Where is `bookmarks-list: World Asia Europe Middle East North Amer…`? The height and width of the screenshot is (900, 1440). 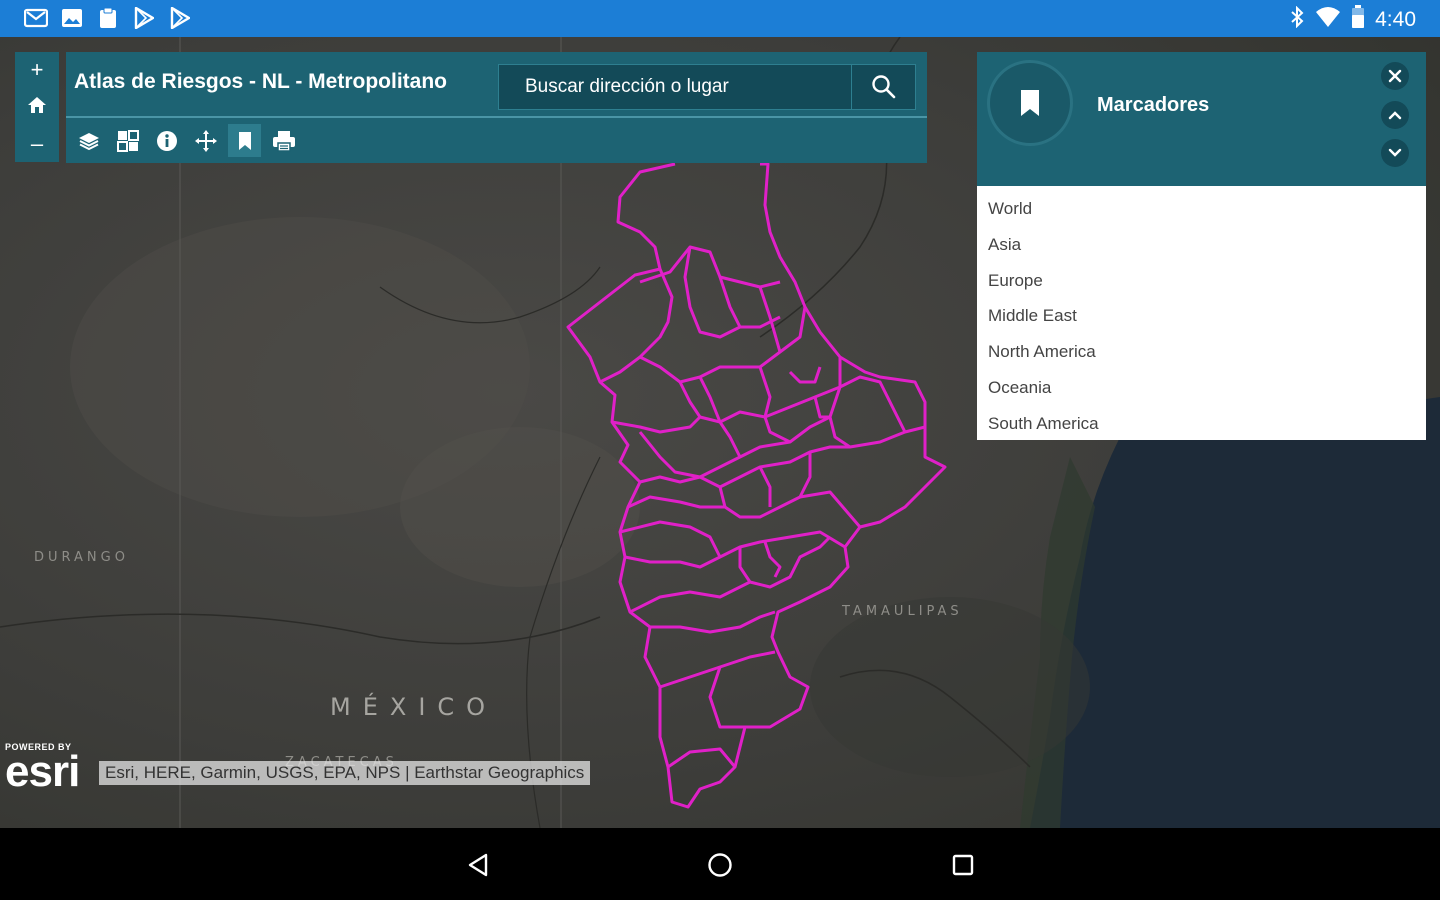
bookmarks-list: World Asia Europe Middle East North Amer… is located at coordinates (1201, 313).